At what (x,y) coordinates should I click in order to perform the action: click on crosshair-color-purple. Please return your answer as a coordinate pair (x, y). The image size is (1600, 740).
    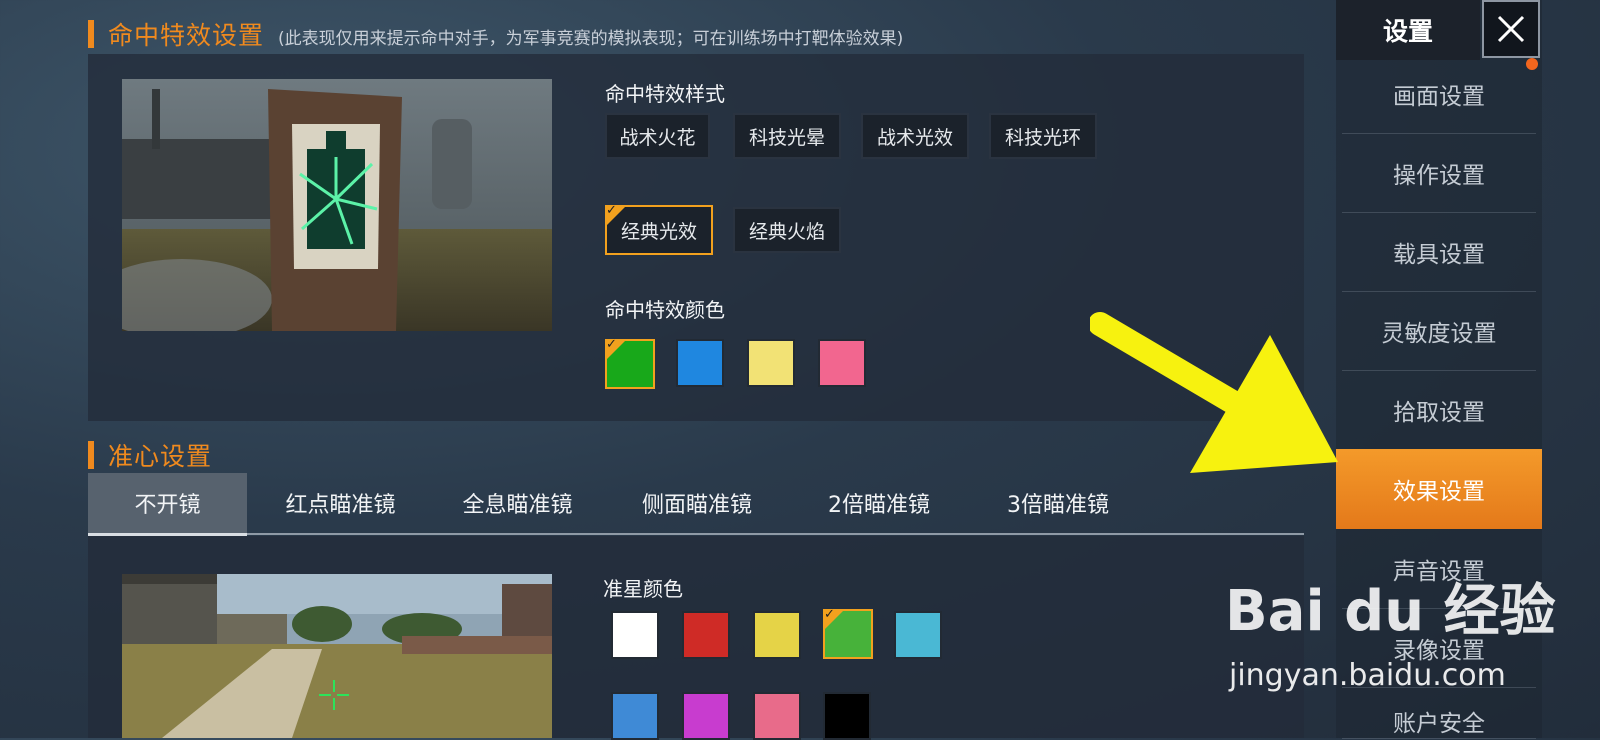
    Looking at the image, I should click on (706, 716).